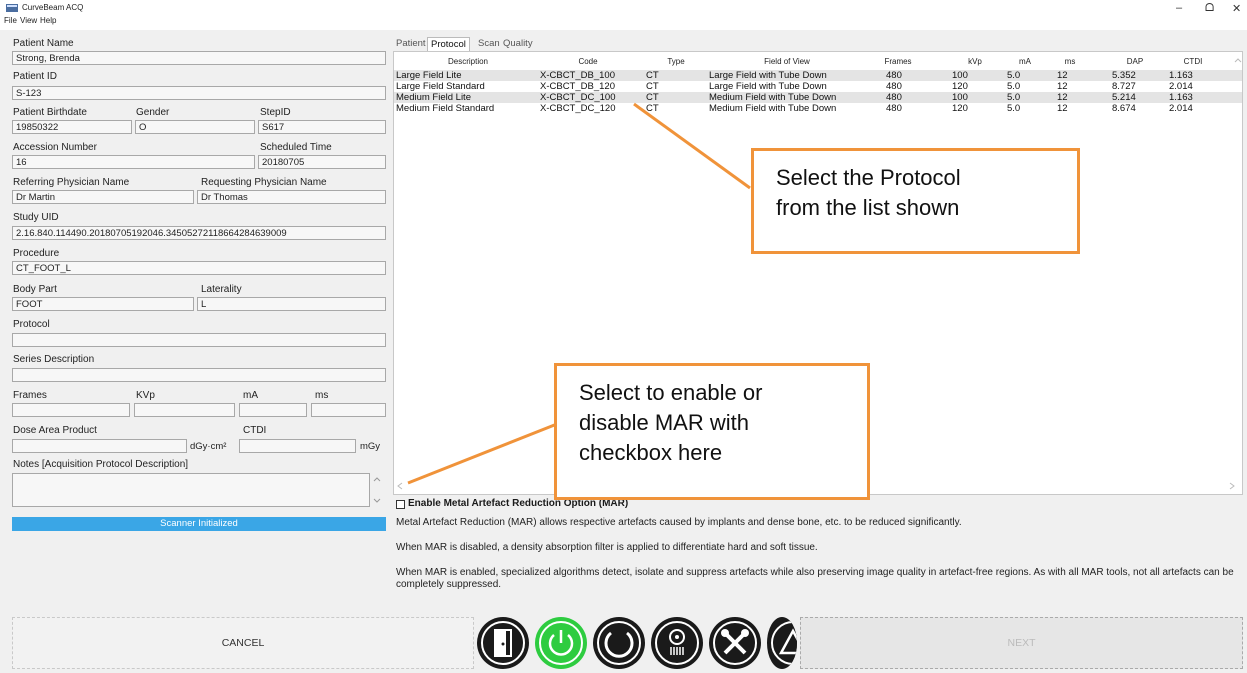  I want to click on stepid-field: S617, so click(322, 127).